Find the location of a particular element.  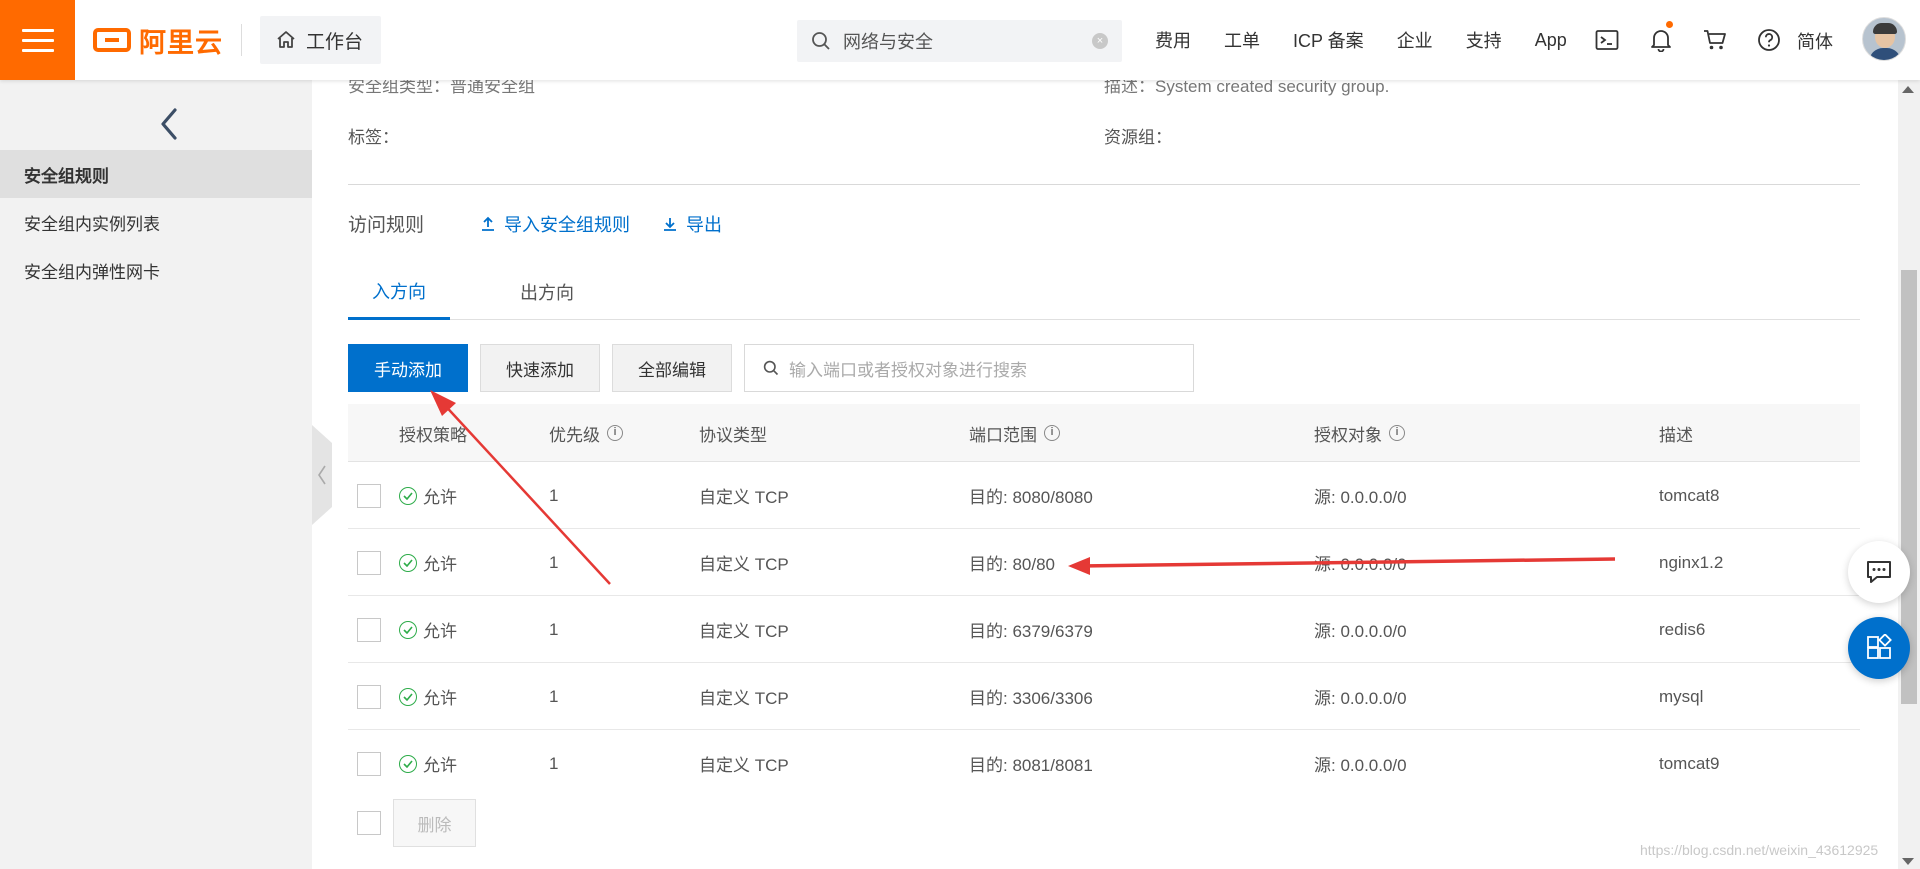

apps-grid-icon is located at coordinates (1879, 646).